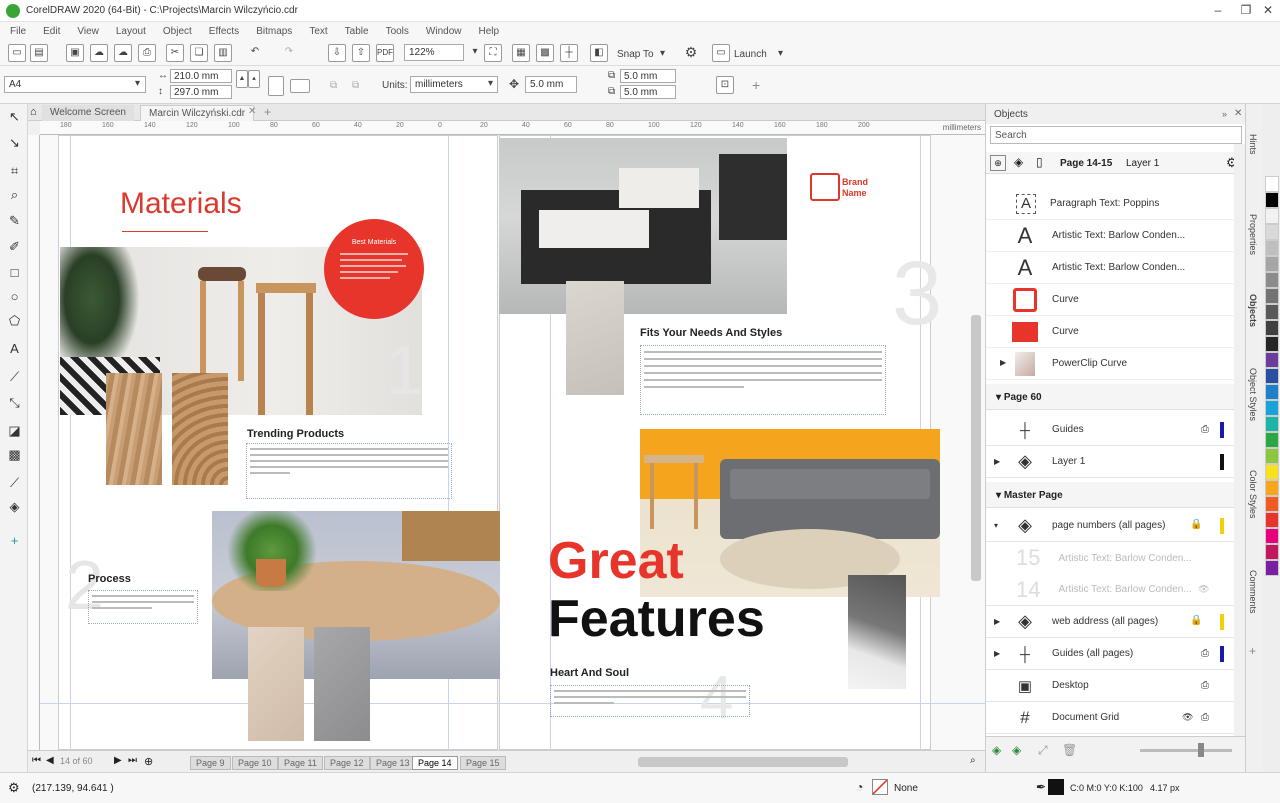  I want to click on menu-text: Text, so click(318, 31).